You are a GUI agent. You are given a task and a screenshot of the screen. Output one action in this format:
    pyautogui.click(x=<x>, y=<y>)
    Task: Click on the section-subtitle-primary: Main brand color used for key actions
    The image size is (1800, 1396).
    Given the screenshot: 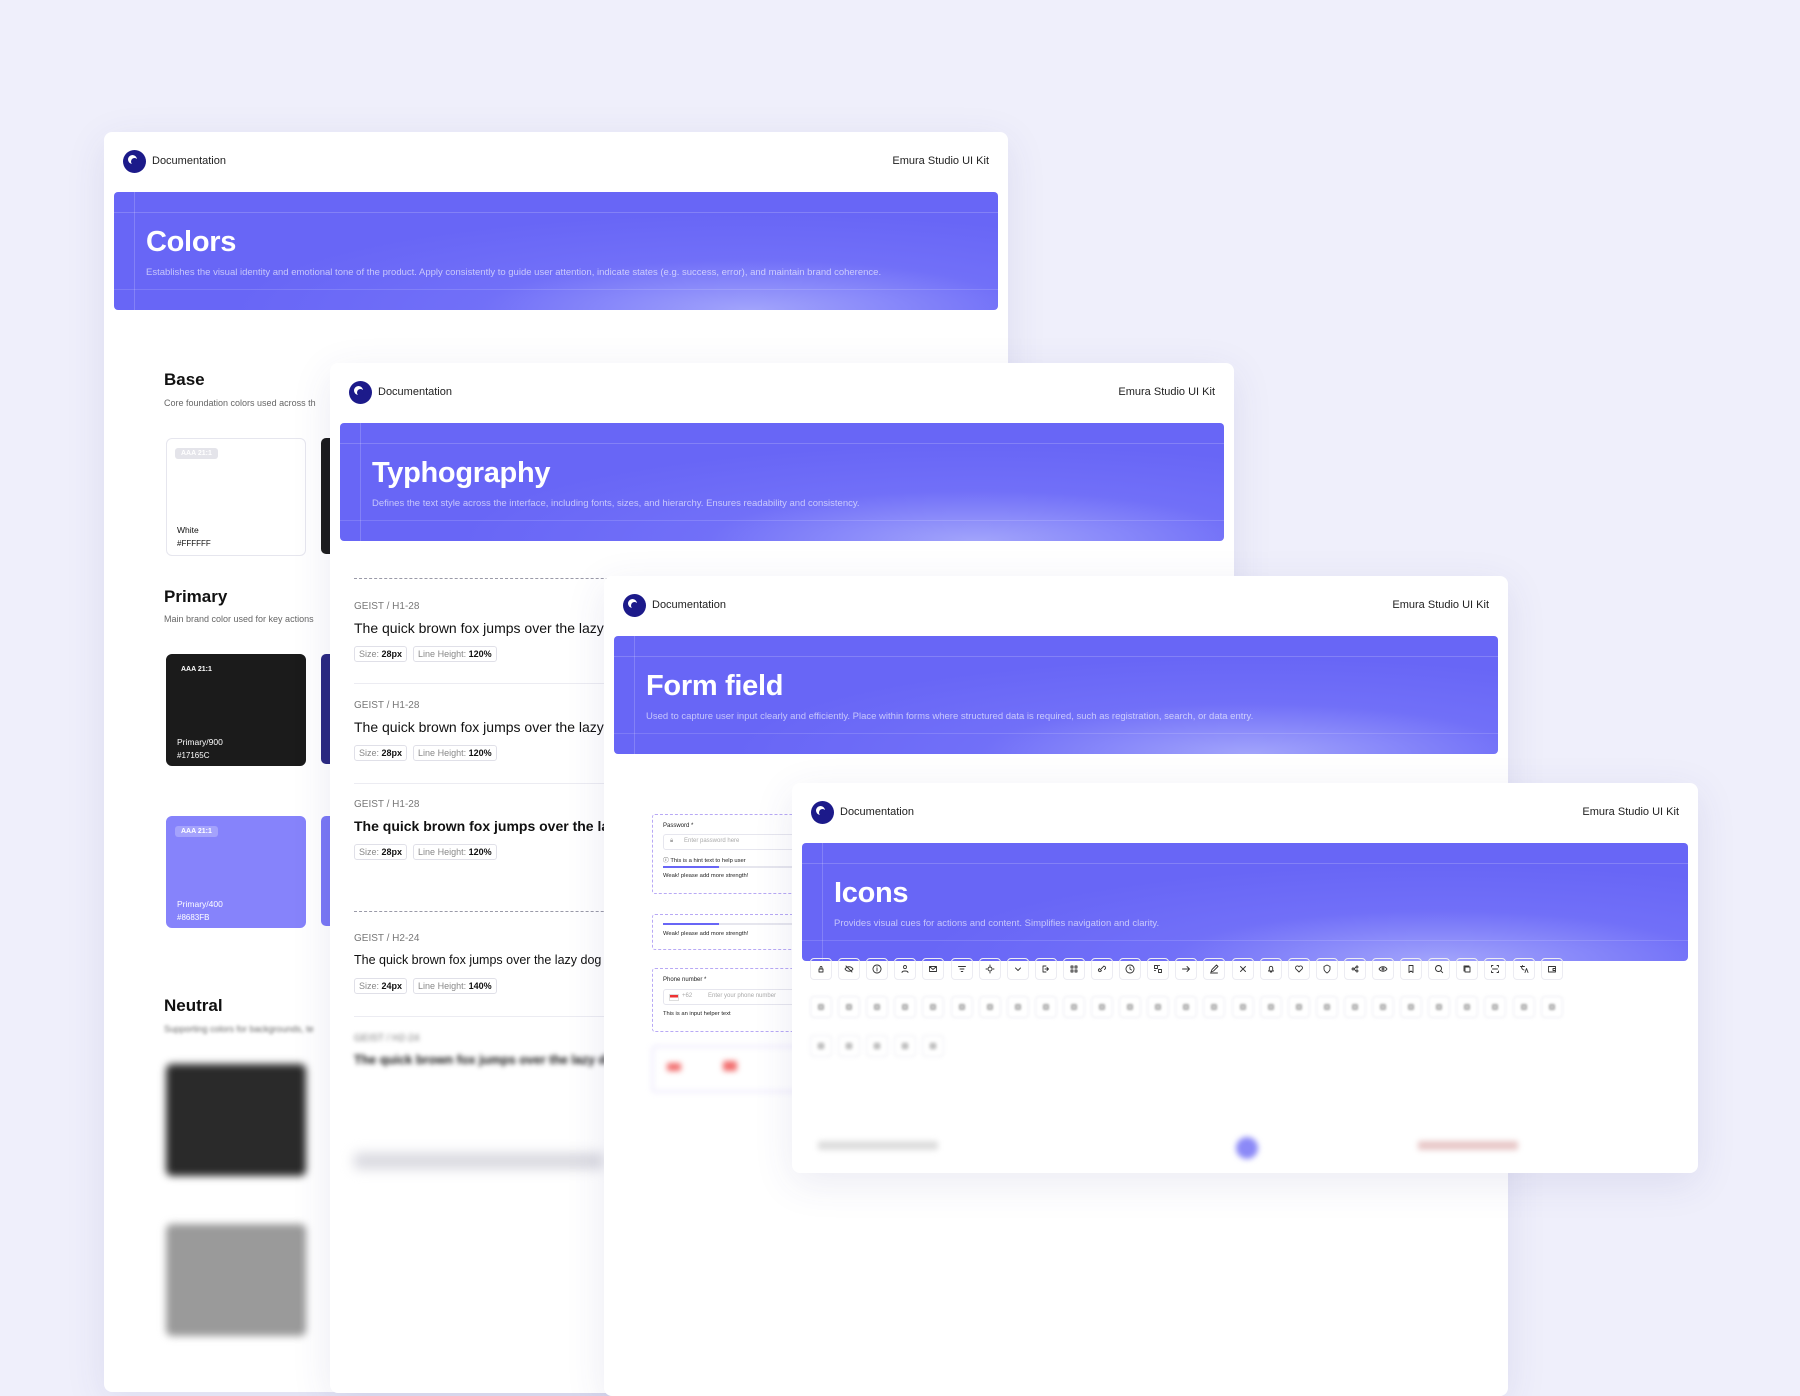 What is the action you would take?
    pyautogui.click(x=239, y=619)
    